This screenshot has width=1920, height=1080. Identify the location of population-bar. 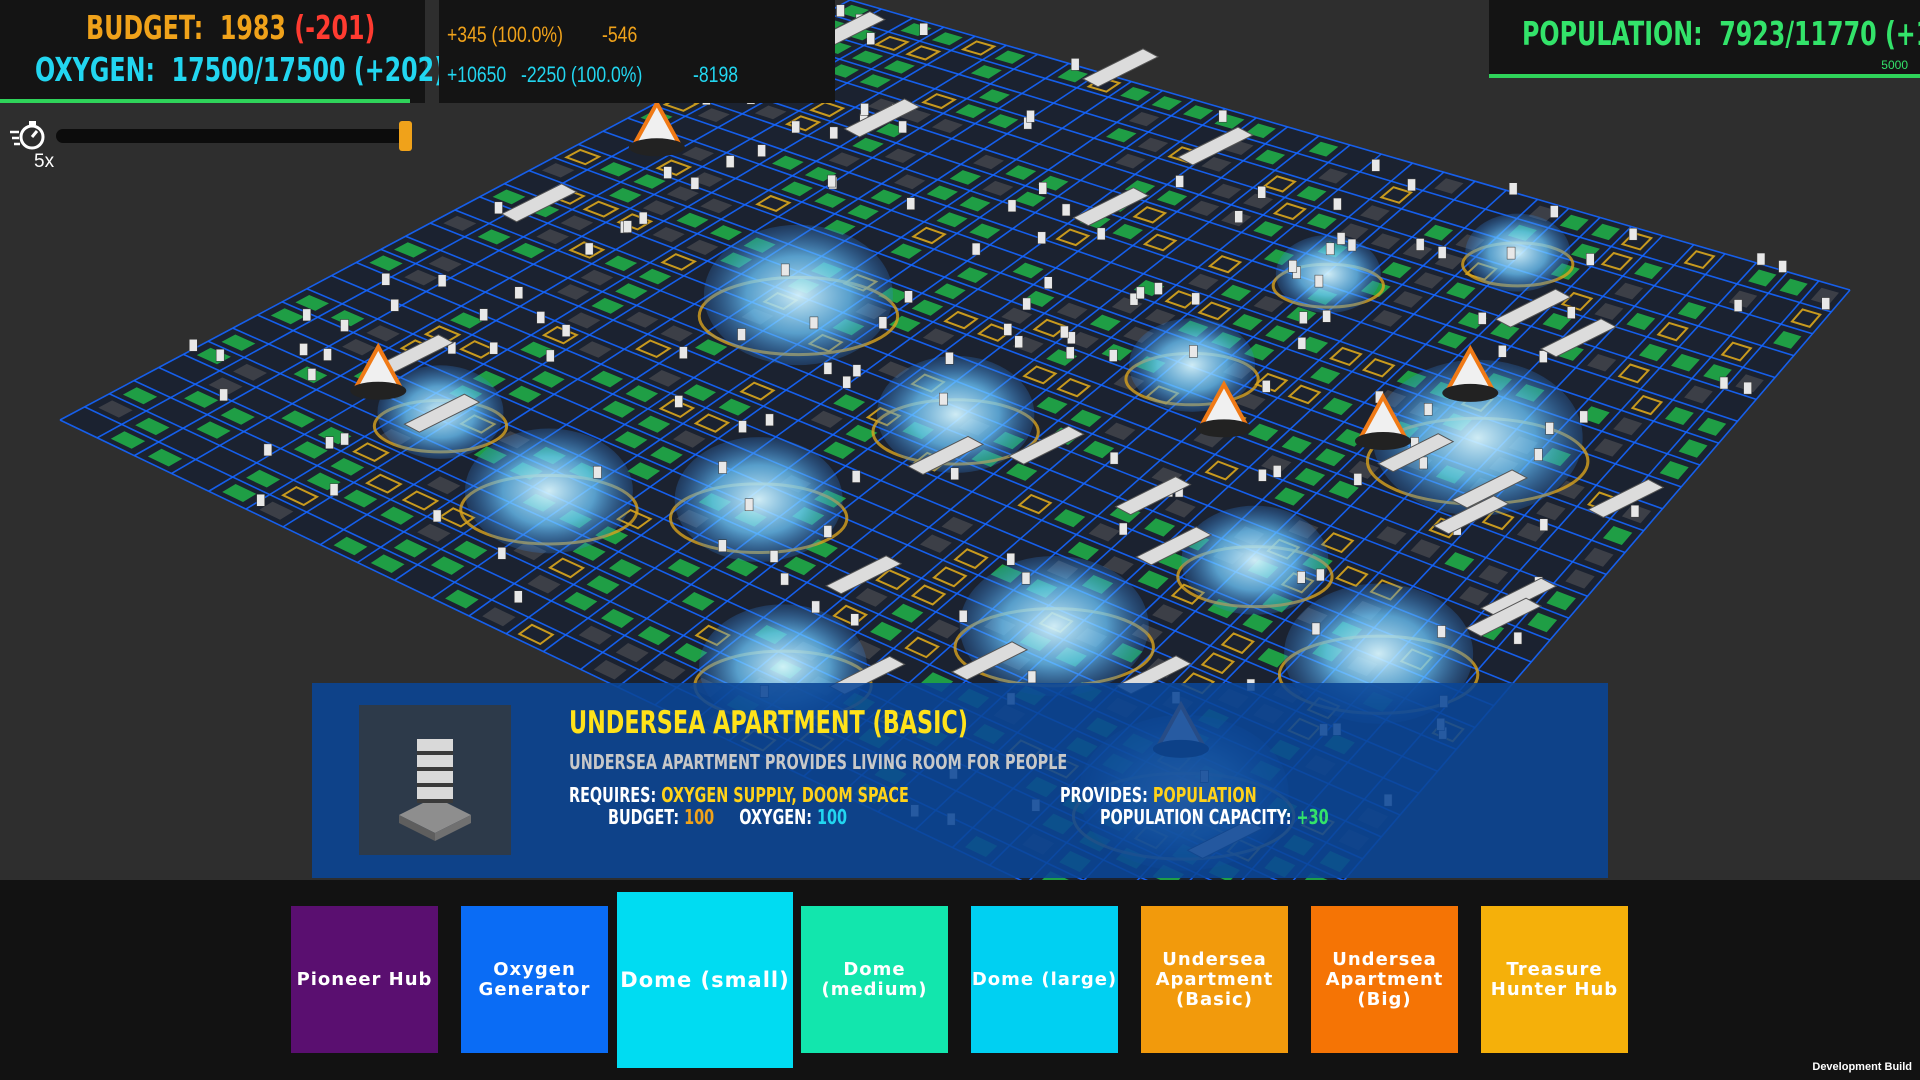
(1704, 76).